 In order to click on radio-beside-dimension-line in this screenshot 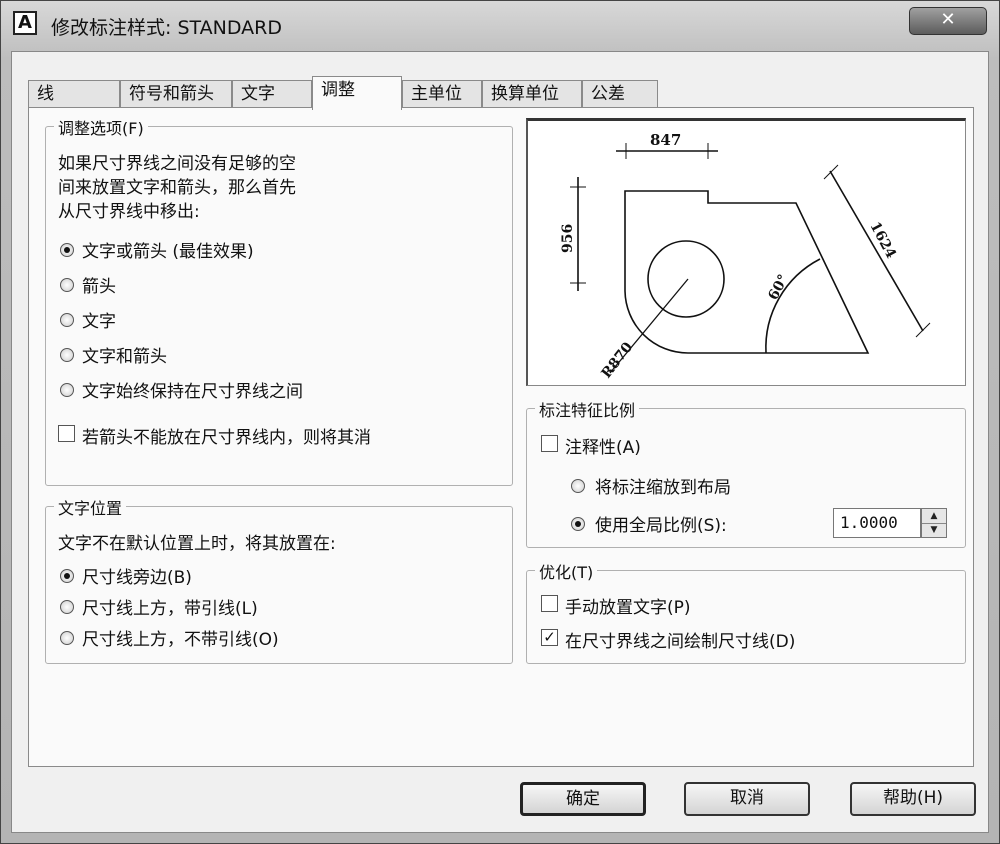, I will do `click(67, 576)`.